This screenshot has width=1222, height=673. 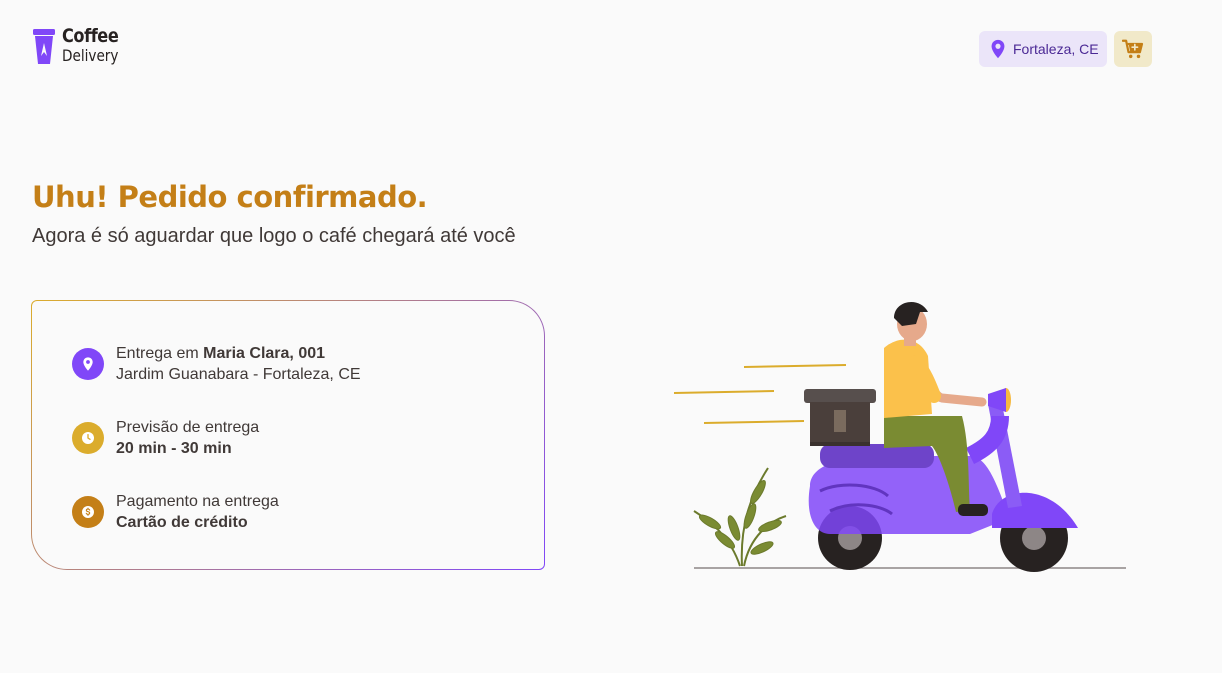 I want to click on shopping-cart-icon, so click(x=1133, y=49).